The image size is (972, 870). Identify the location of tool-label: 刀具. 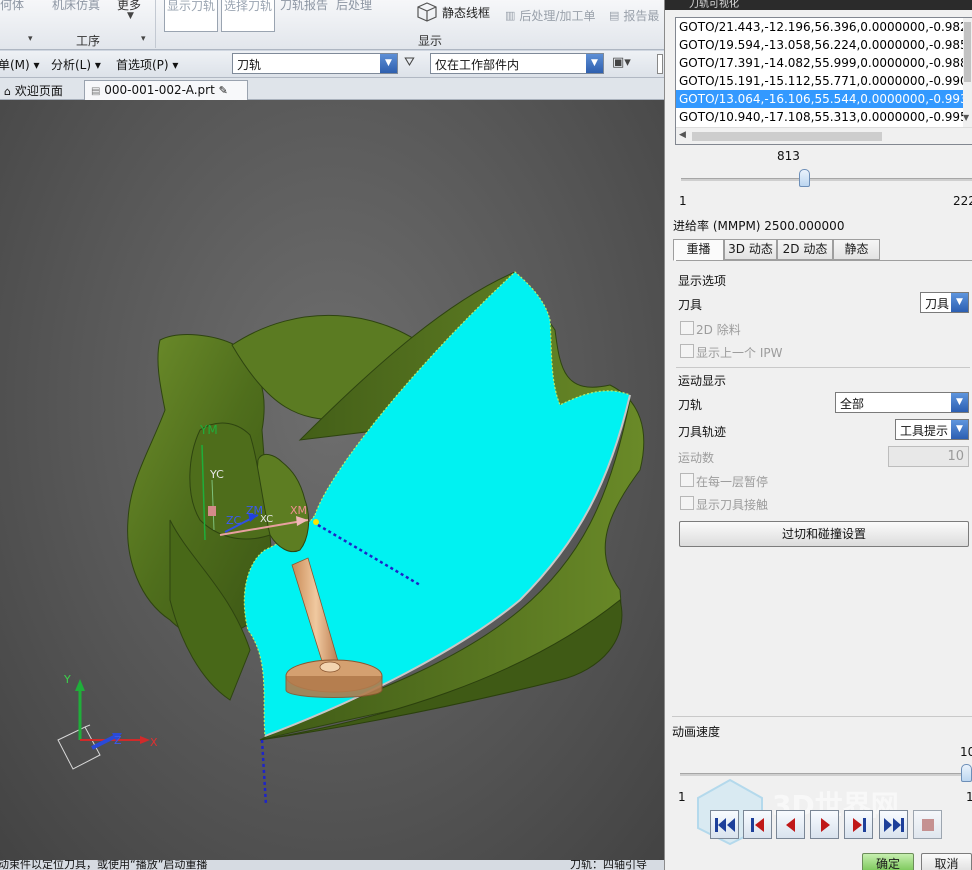
(690, 305).